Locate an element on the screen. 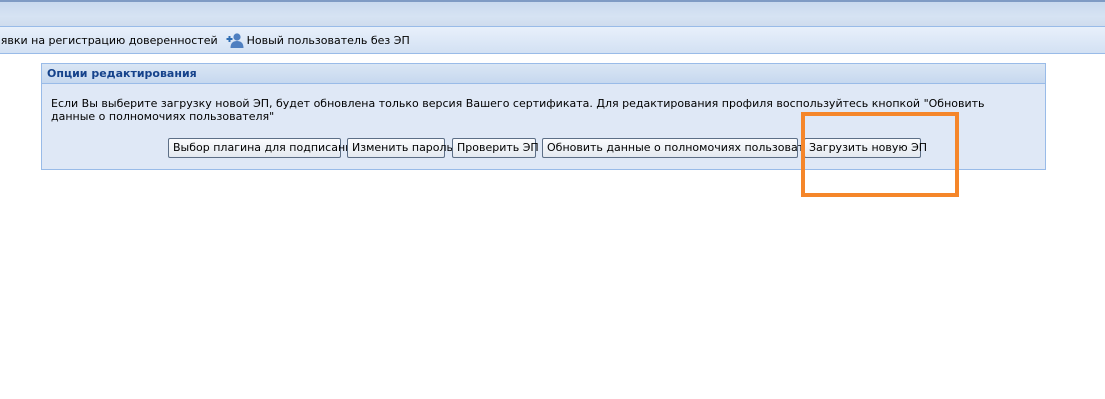 The width and height of the screenshot is (1105, 399). check-signature-button: Проверить ЭП is located at coordinates (495, 148).